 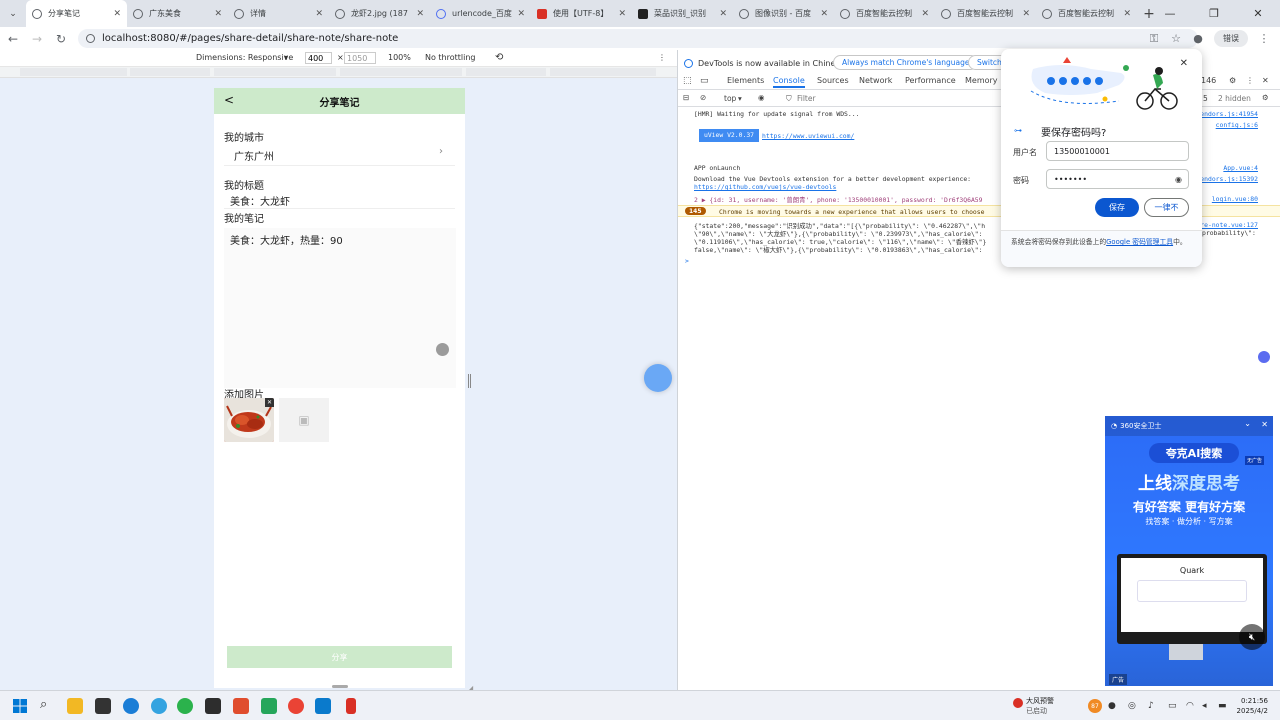 What do you see at coordinates (441, 151) in the screenshot?
I see `chevron-right-icon: ›` at bounding box center [441, 151].